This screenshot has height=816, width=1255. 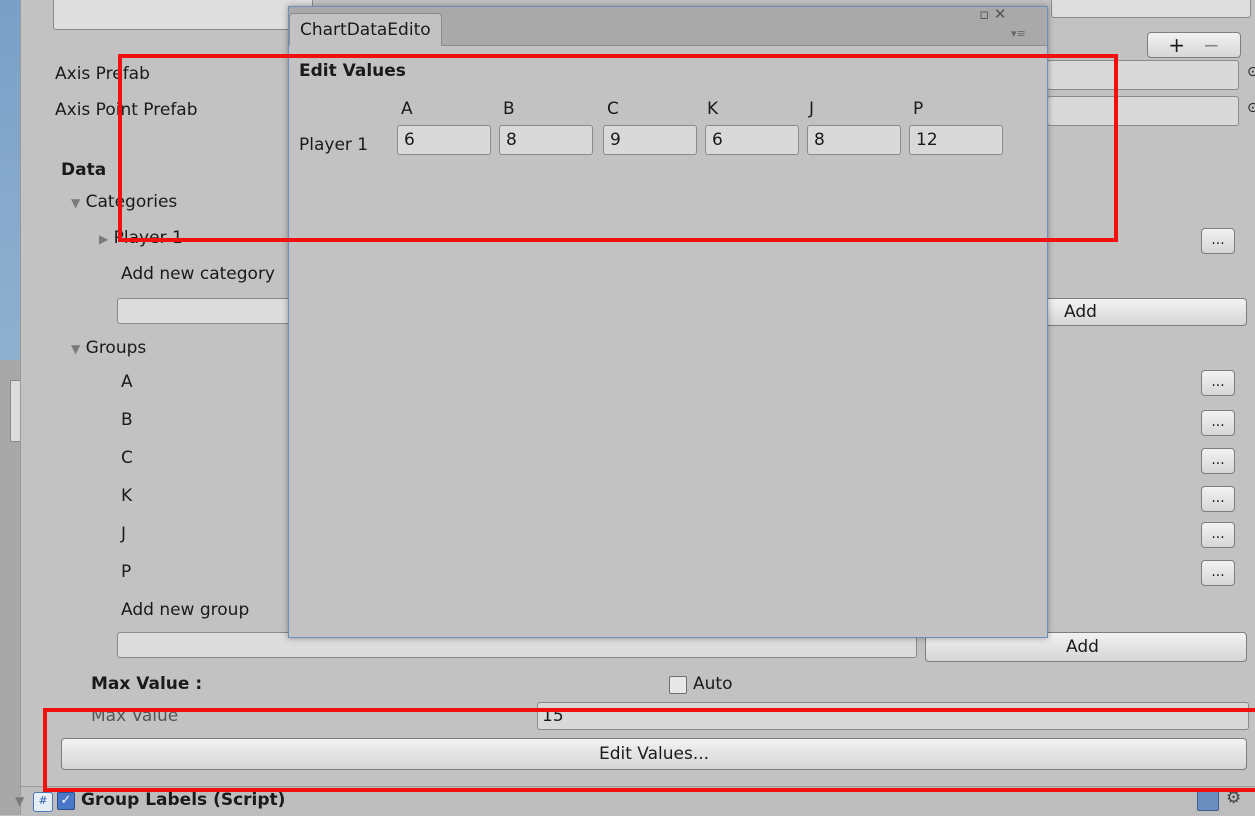 What do you see at coordinates (127, 382) in the screenshot?
I see `group-item-a: A` at bounding box center [127, 382].